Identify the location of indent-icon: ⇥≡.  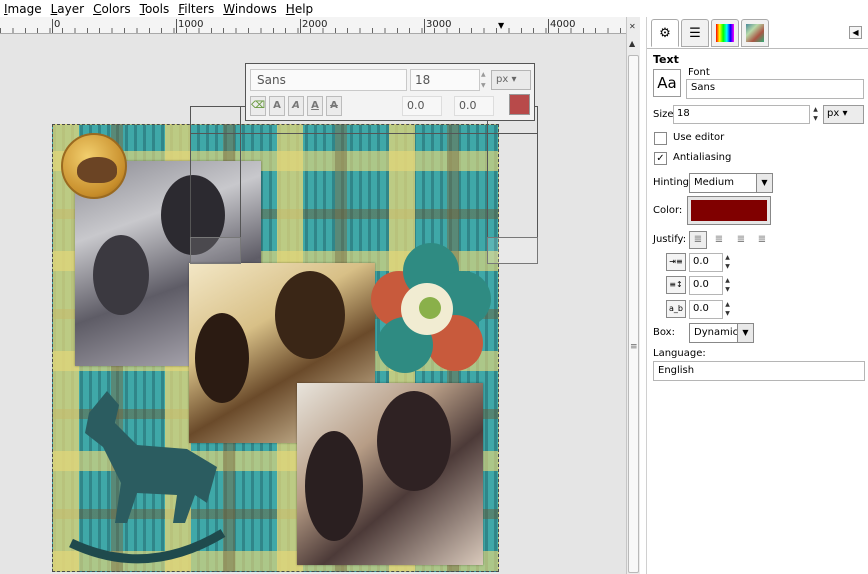
(676, 262).